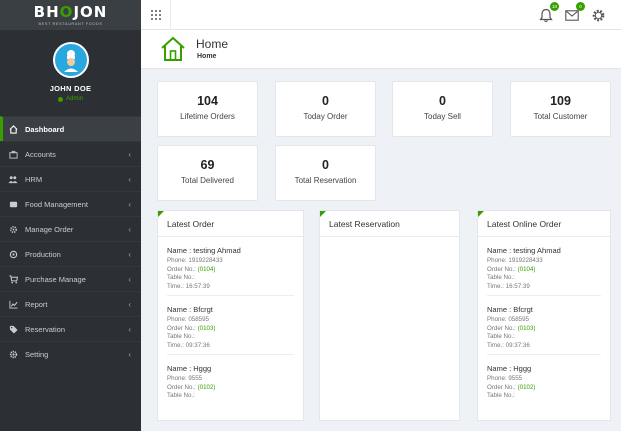  What do you see at coordinates (70, 303) in the screenshot?
I see `sidebar-item-report: Report ‹` at bounding box center [70, 303].